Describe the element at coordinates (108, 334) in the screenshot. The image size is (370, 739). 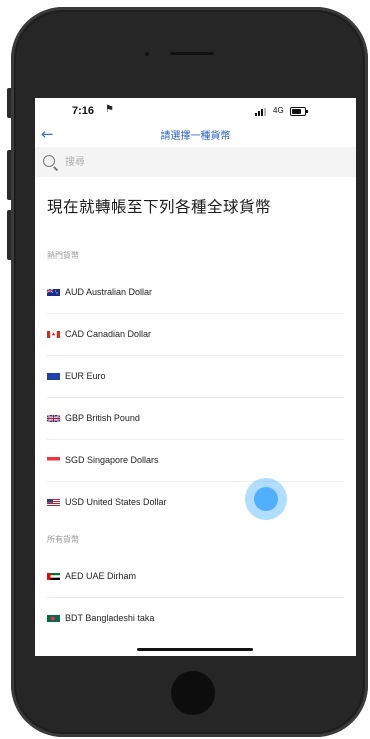
I see `currency-label: CAD Canadian Dollar` at that location.